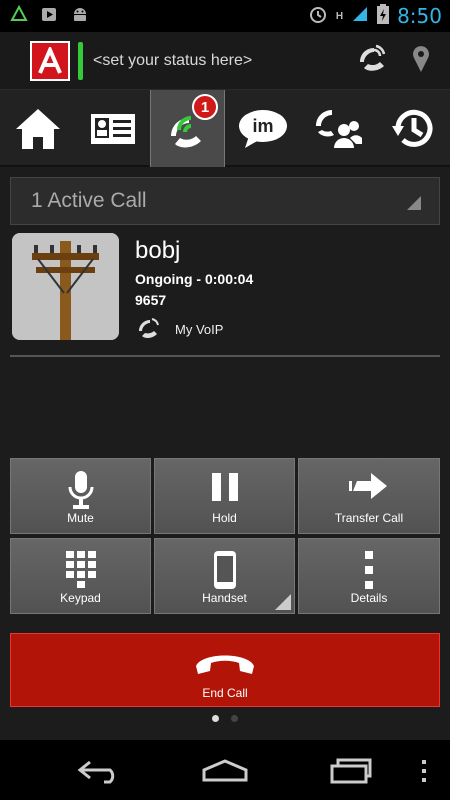 This screenshot has width=450, height=800. What do you see at coordinates (225, 201) in the screenshot?
I see `active-calls-dropdown: 1 Active Call` at bounding box center [225, 201].